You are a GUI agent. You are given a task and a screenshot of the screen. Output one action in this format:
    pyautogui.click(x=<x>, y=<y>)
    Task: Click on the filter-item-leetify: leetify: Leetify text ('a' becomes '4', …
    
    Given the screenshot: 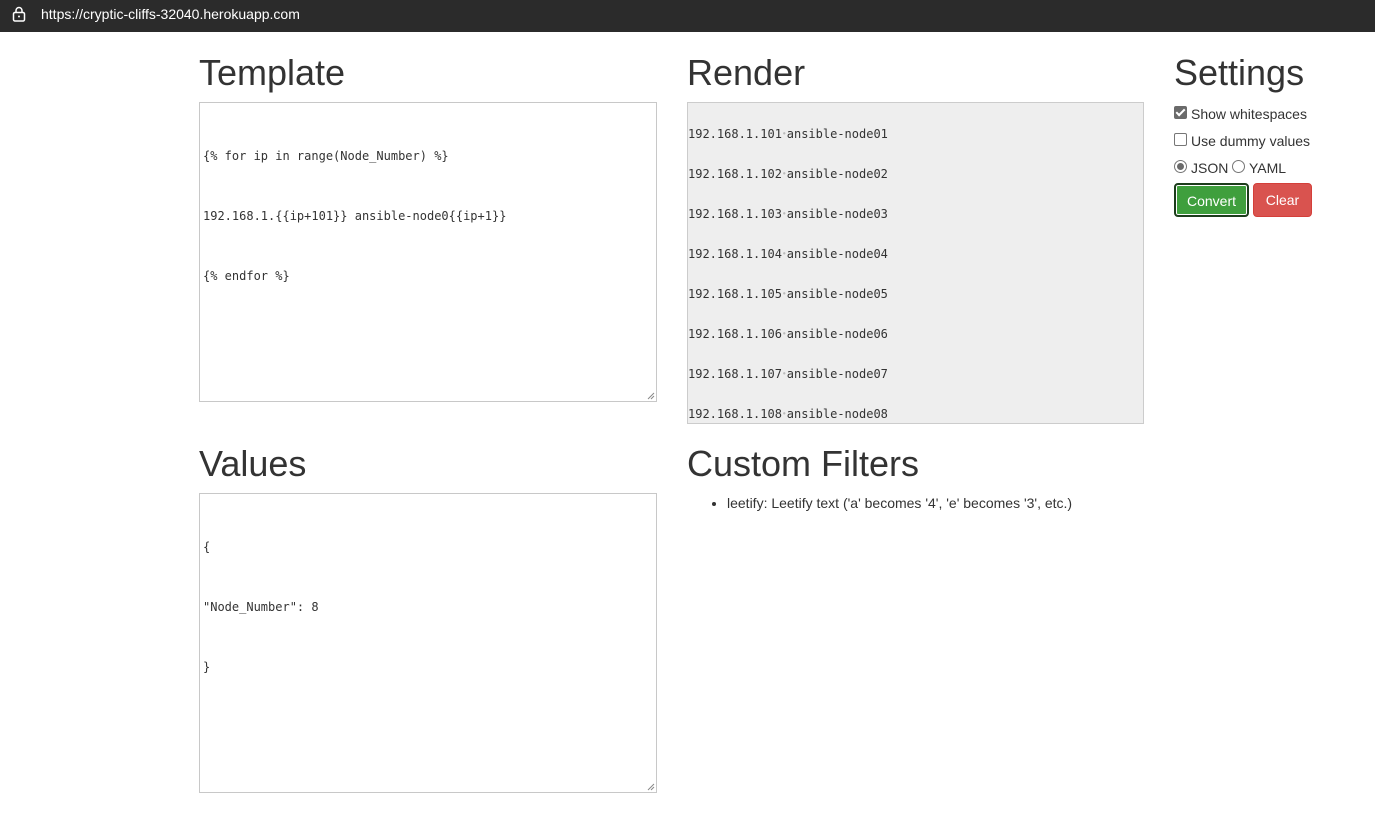 What is the action you would take?
    pyautogui.click(x=899, y=503)
    